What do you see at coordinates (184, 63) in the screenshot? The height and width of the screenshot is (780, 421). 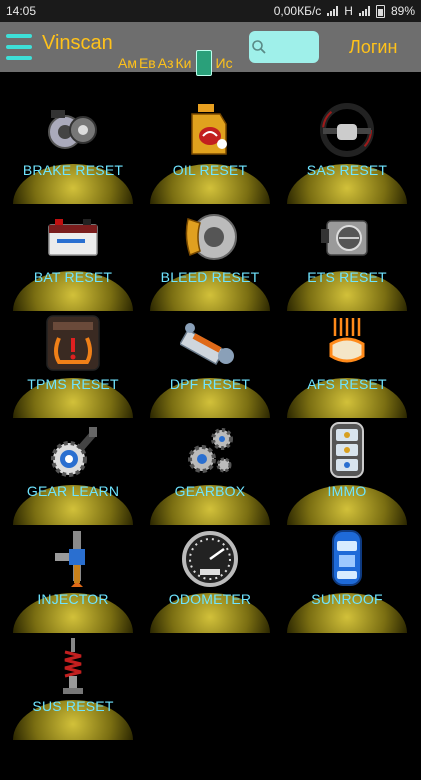 I see `lang-option: Ки` at bounding box center [184, 63].